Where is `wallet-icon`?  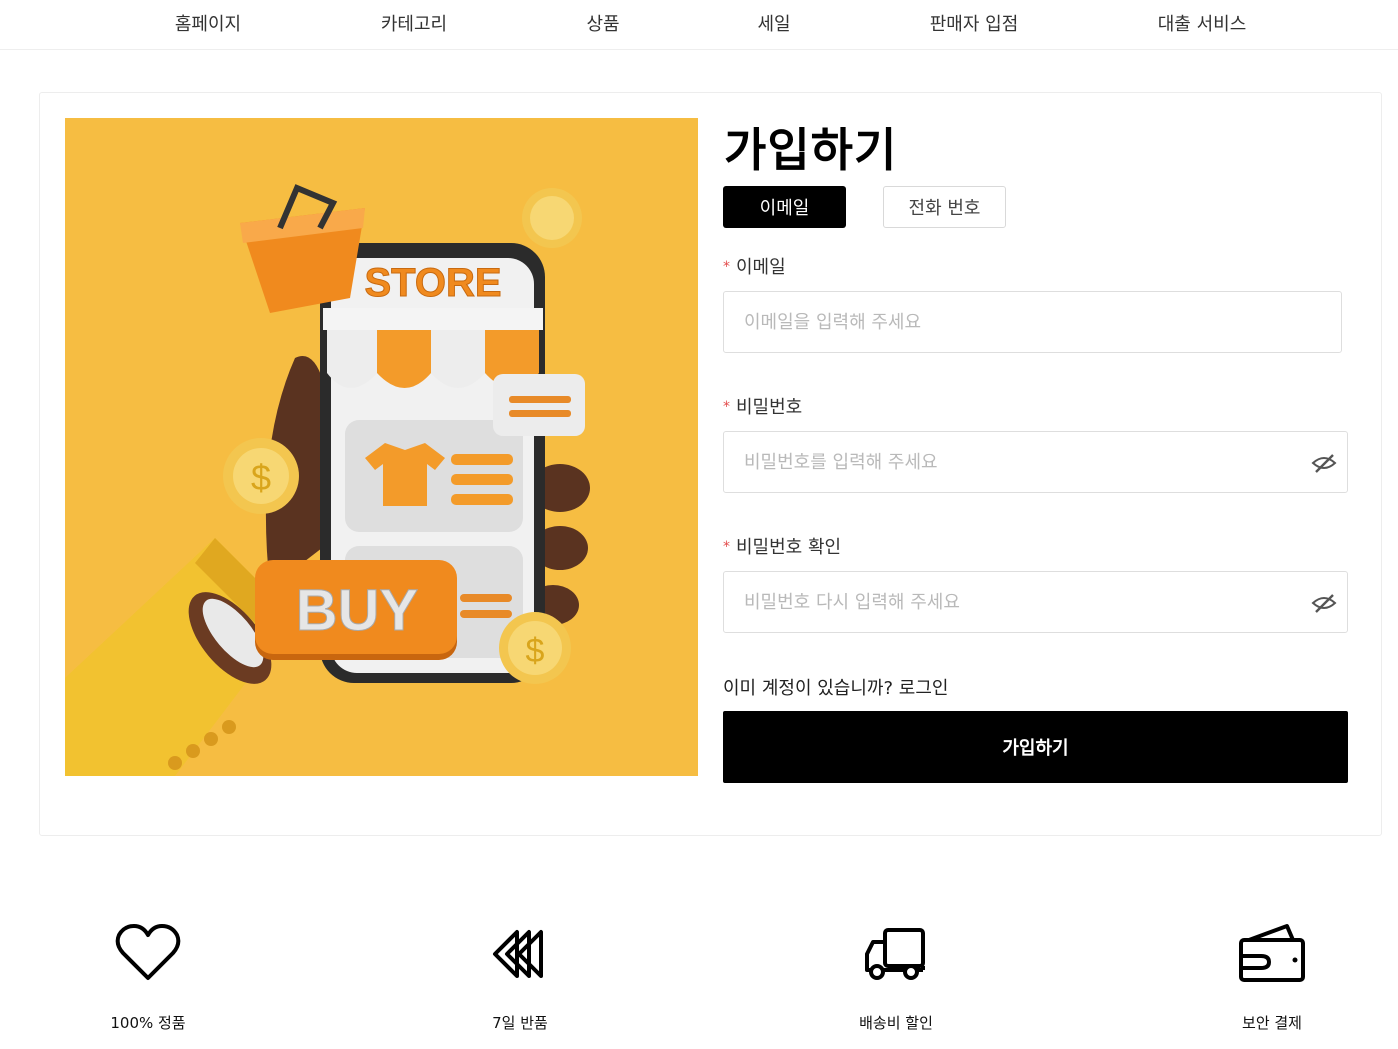
wallet-icon is located at coordinates (1272, 953).